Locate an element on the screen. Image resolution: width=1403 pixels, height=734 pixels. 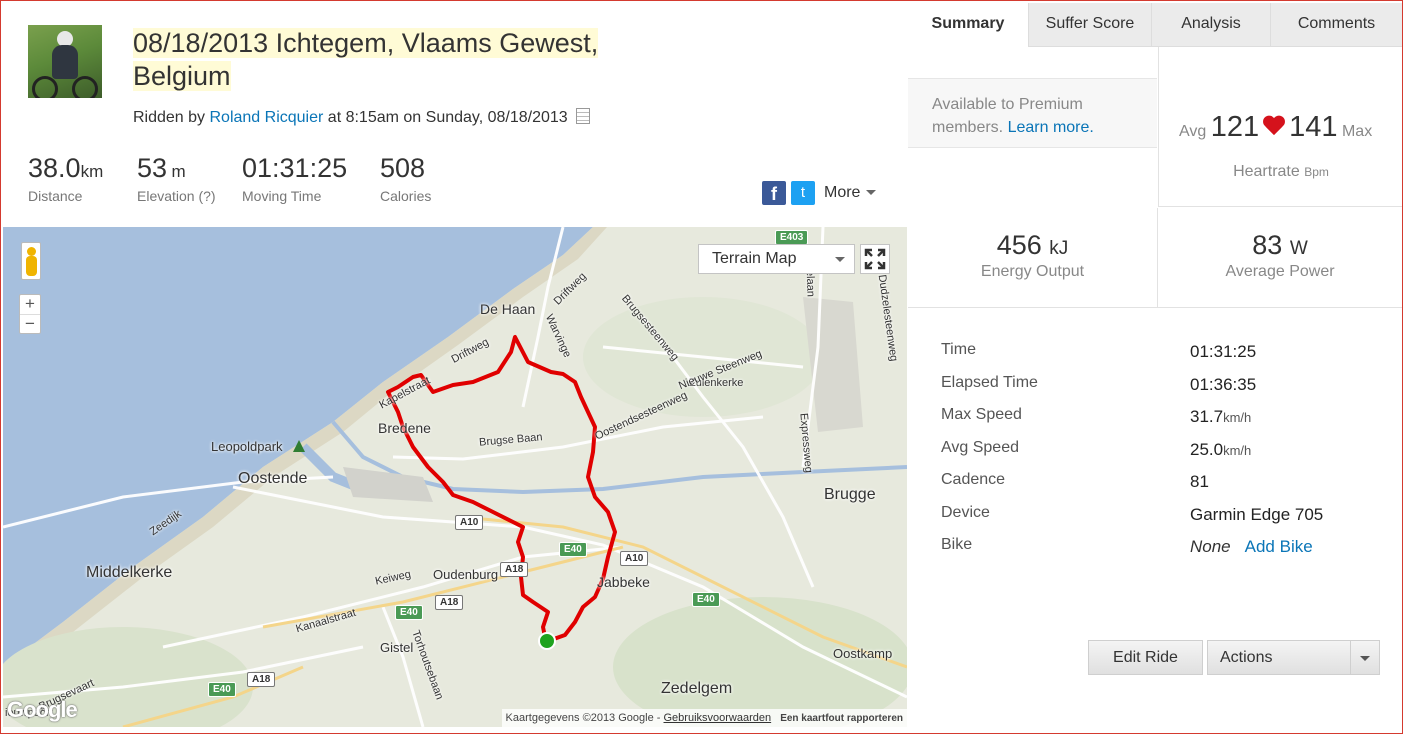
map-label-brugge: Brugge is located at coordinates (850, 494).